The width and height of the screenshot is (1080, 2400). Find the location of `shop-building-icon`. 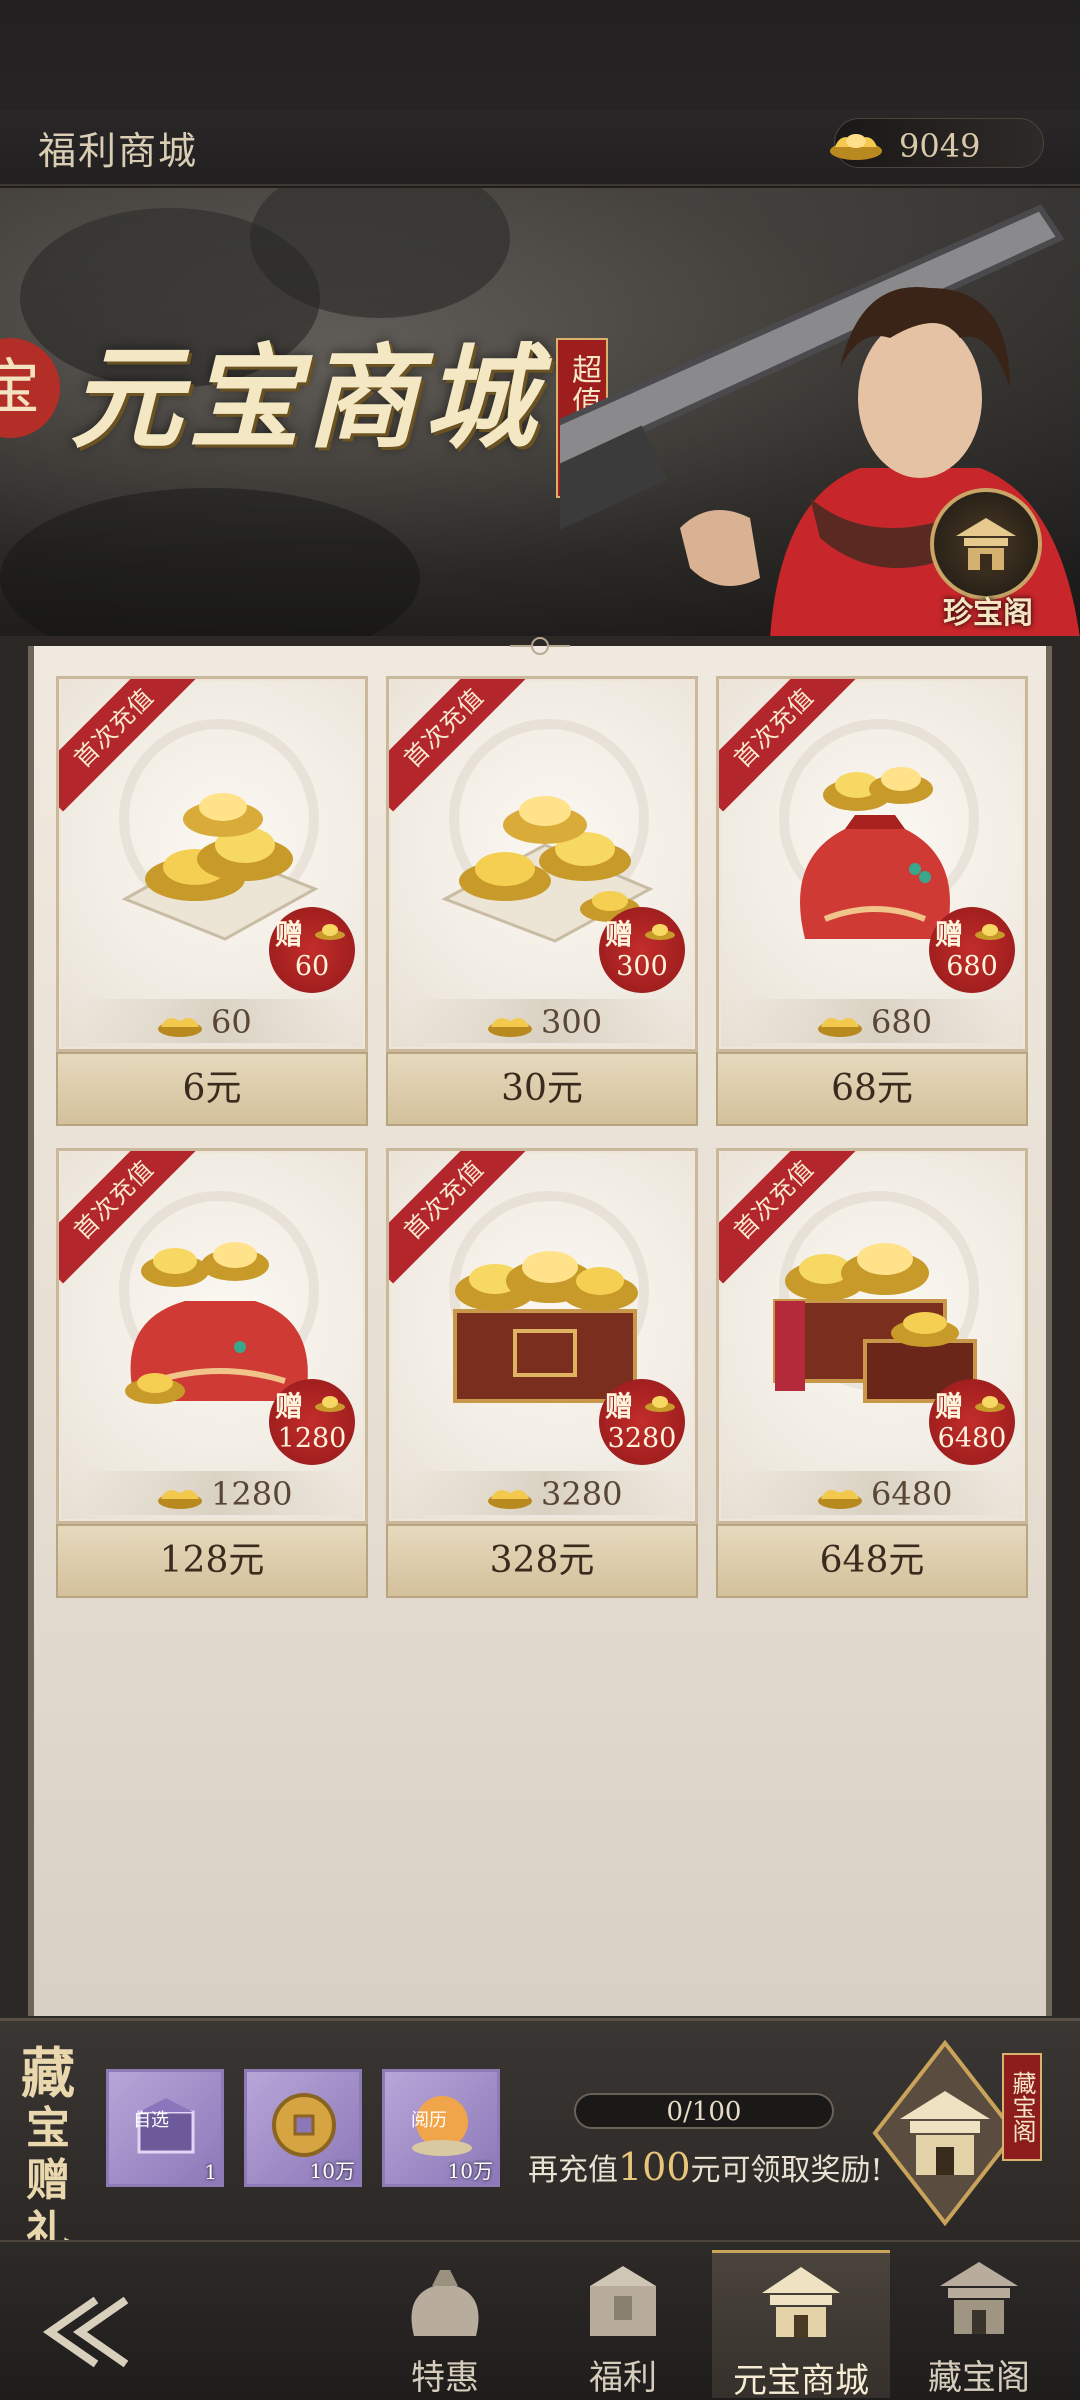

shop-building-icon is located at coordinates (801, 2302).